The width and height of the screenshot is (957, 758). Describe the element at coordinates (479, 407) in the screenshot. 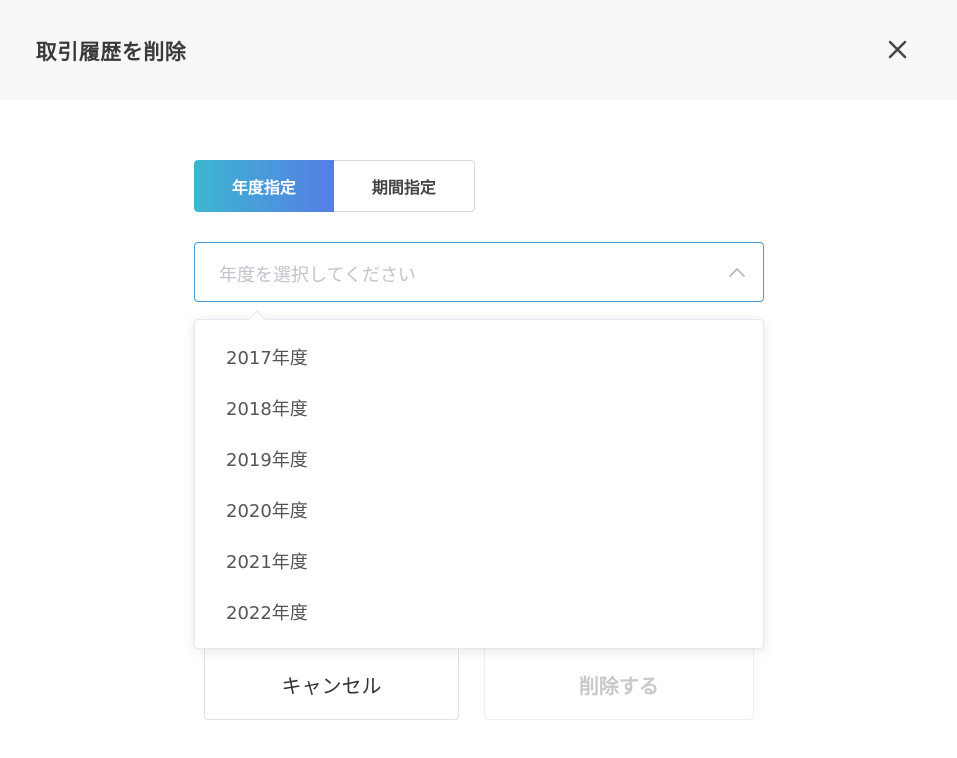

I see `option-2018: 2018年度` at that location.